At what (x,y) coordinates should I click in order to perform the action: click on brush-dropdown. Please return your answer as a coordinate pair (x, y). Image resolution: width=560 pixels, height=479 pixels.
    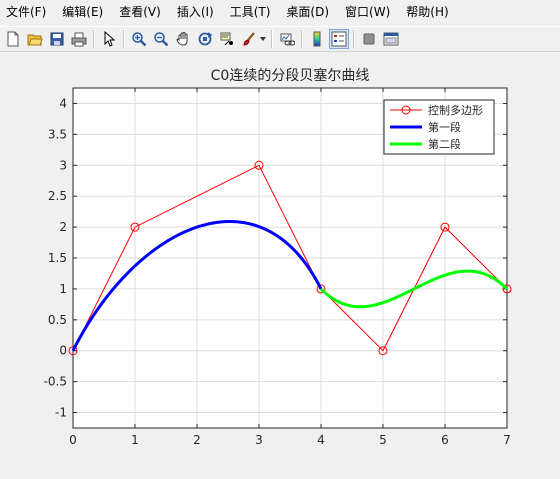
    Looking at the image, I should click on (263, 39).